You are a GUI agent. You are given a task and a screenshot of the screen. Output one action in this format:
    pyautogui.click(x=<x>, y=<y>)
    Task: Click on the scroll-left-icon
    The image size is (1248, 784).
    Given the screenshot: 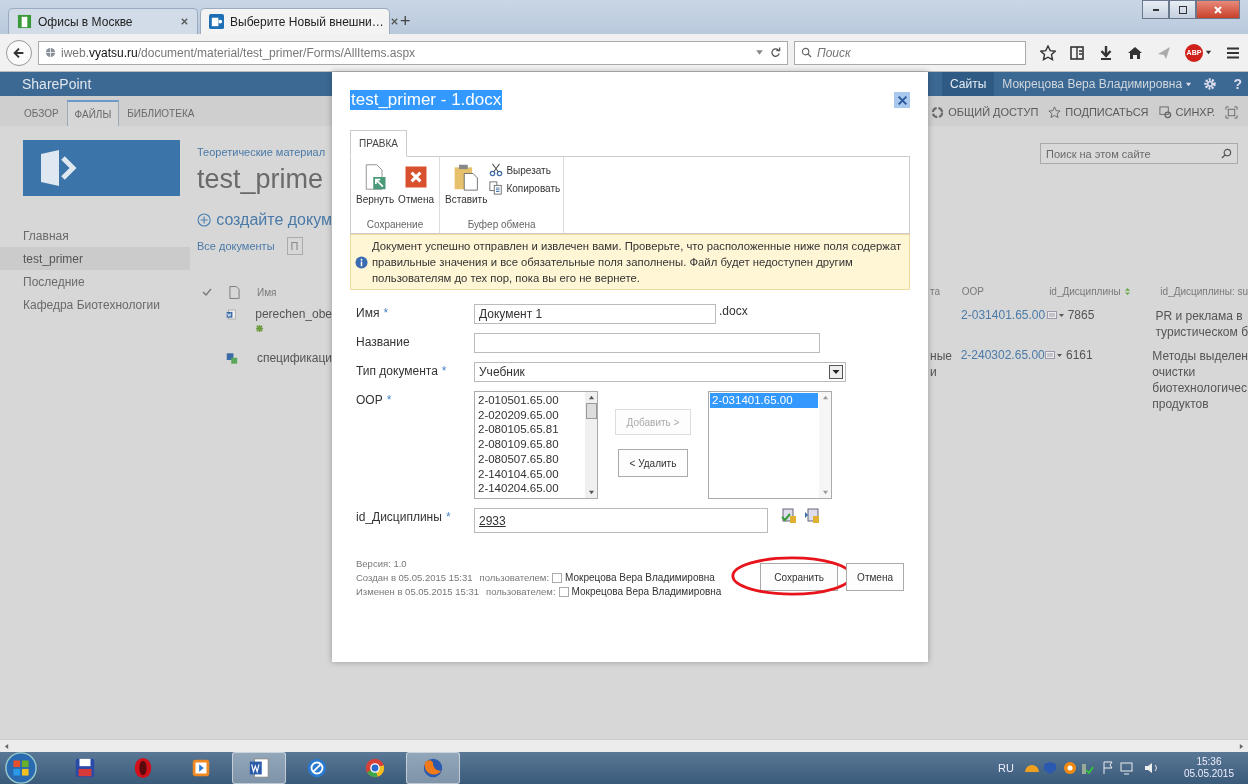 What is the action you would take?
    pyautogui.click(x=6, y=746)
    